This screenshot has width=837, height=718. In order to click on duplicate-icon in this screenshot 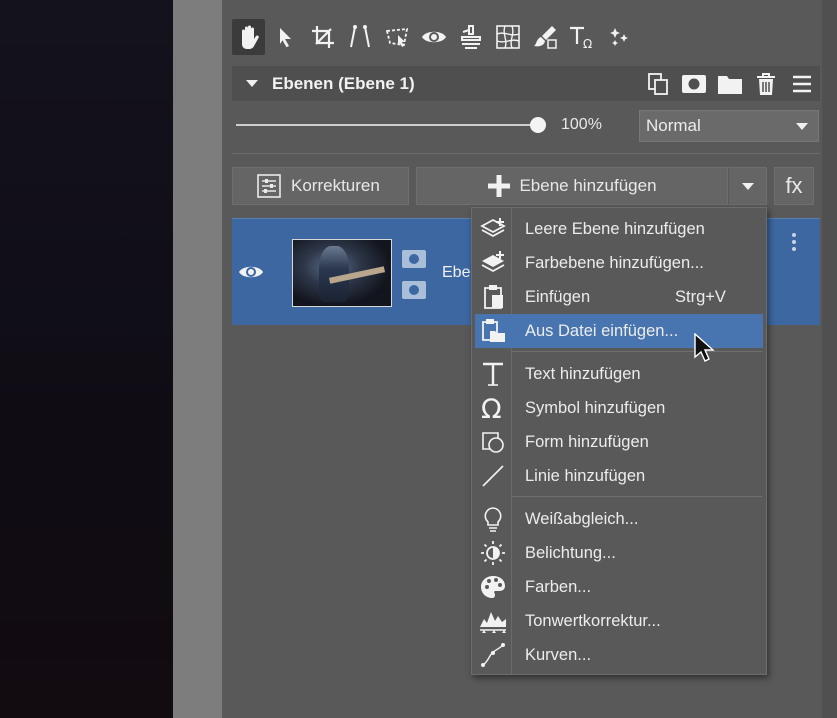, I will do `click(658, 84)`.